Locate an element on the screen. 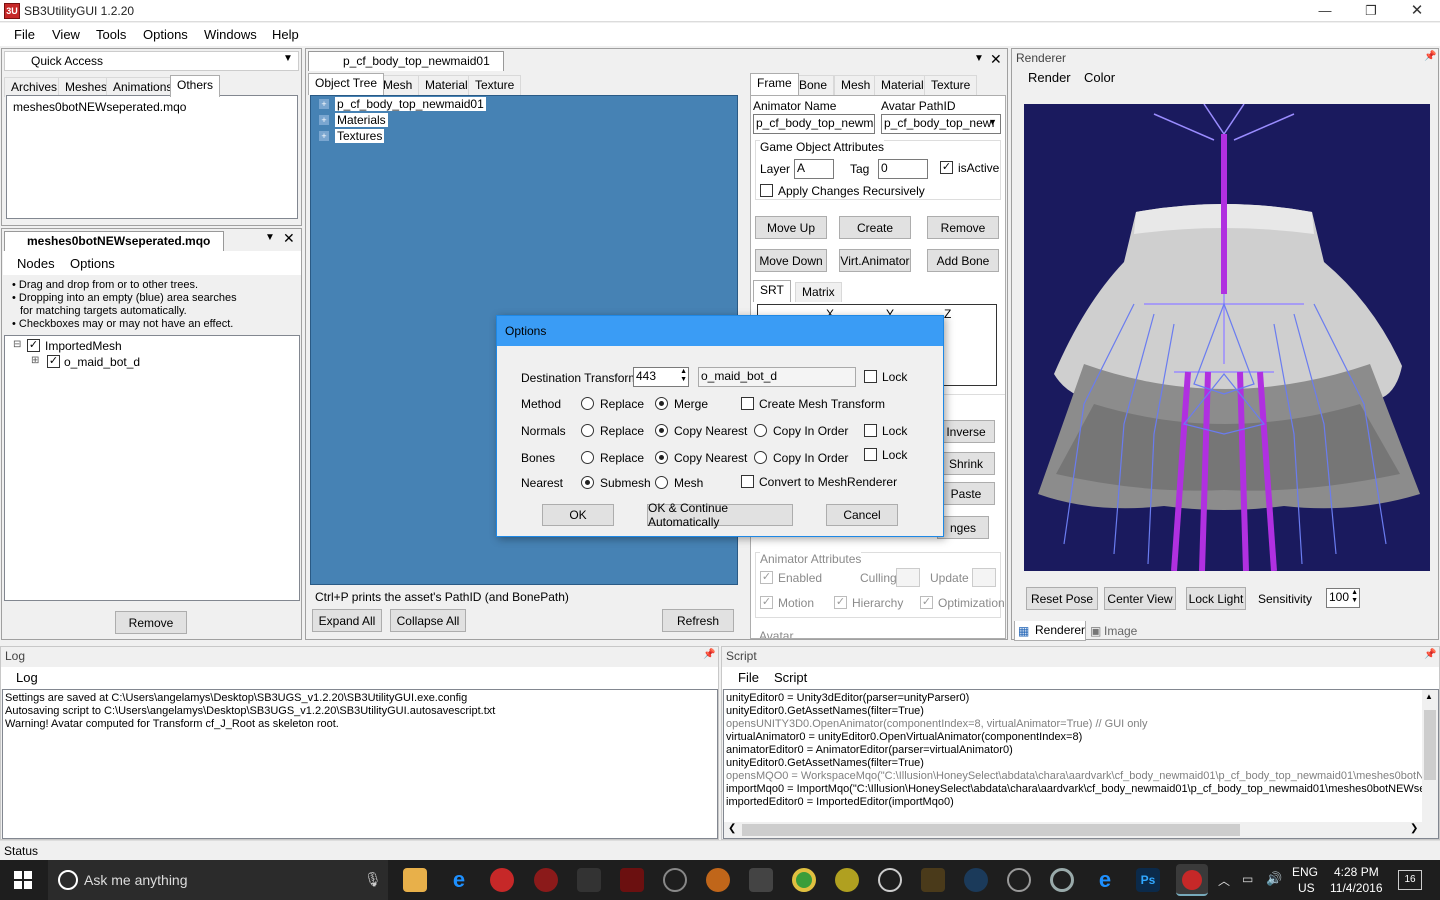 This screenshot has height=900, width=1440. chevron-left-icon: ❮ is located at coordinates (732, 828).